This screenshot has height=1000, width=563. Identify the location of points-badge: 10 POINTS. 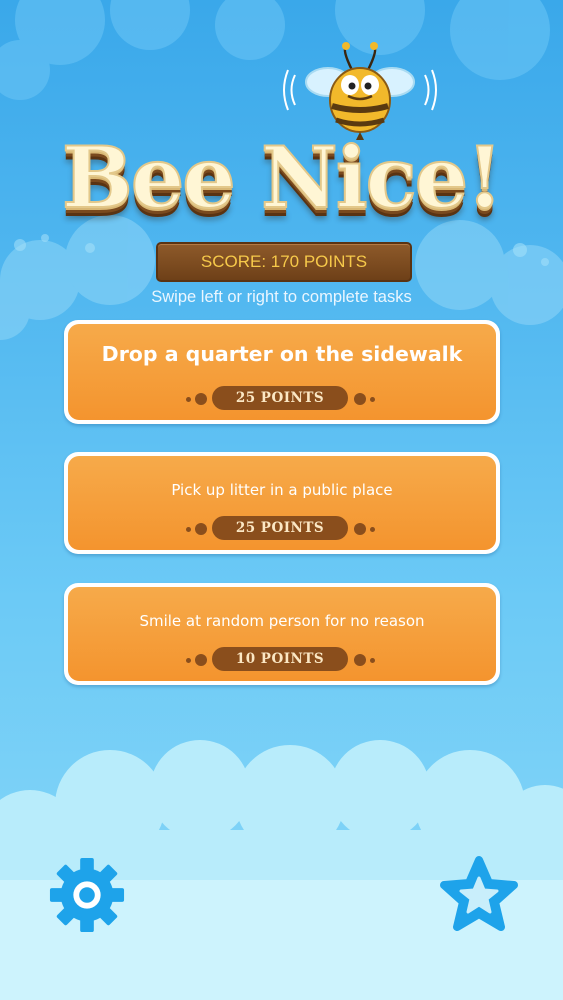
(282, 660).